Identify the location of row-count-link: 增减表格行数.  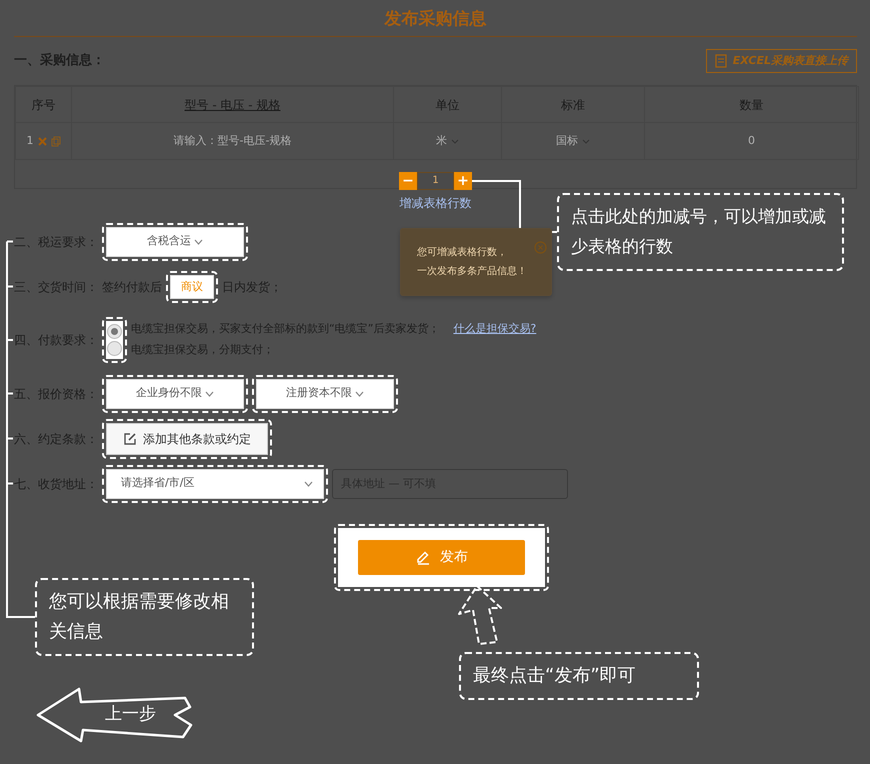
(436, 203).